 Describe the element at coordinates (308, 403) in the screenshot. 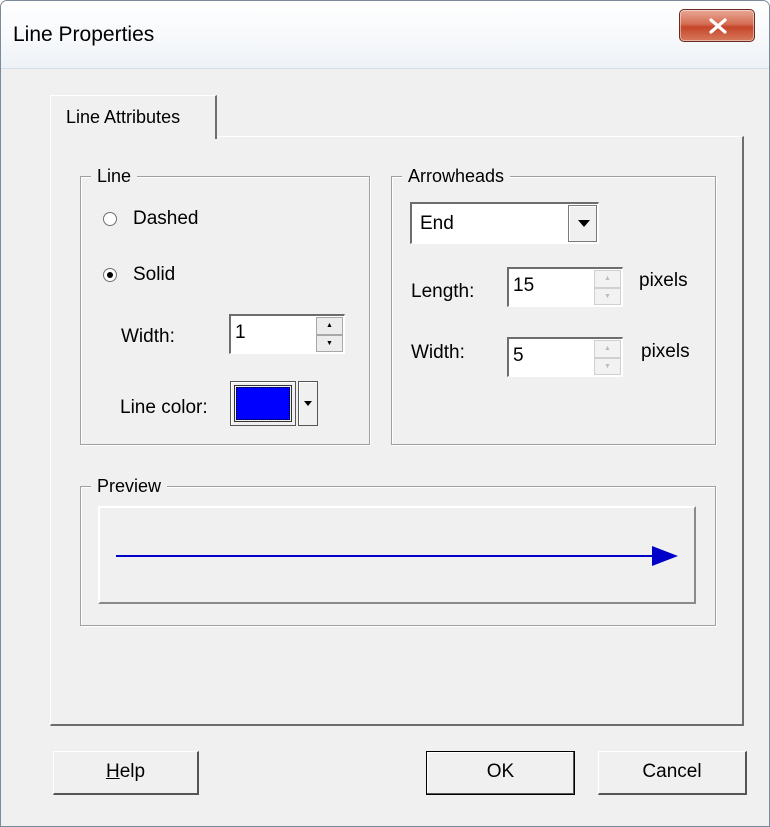

I see `line-color-dropdown-button` at that location.